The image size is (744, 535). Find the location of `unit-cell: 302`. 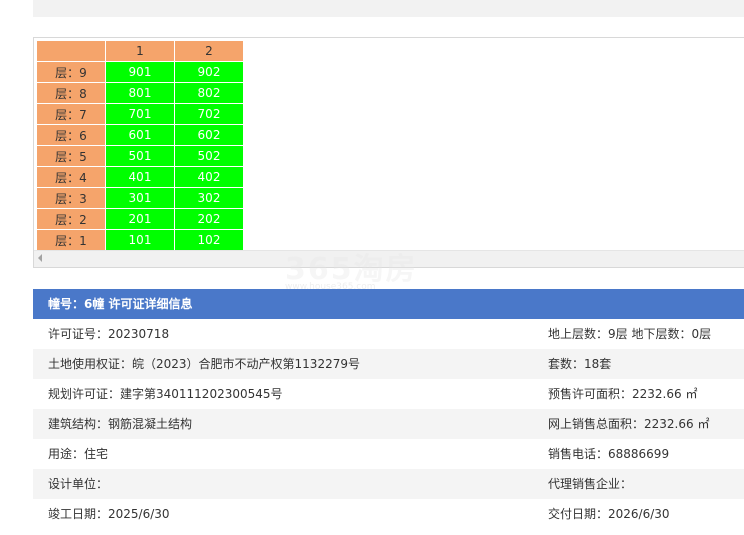

unit-cell: 302 is located at coordinates (209, 198).